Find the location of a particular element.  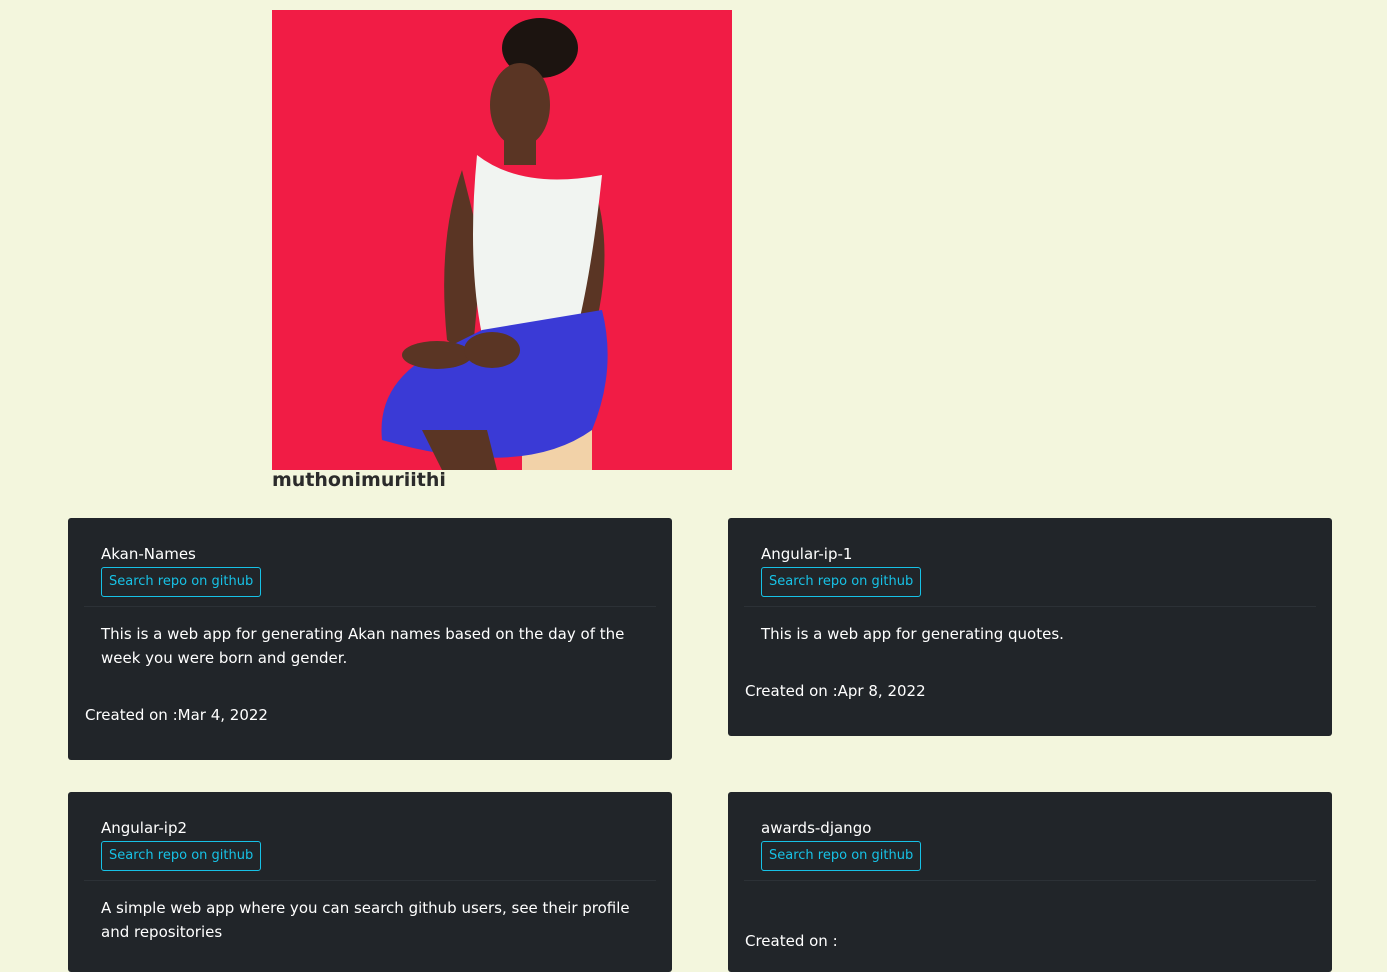

repo-name: awards-django is located at coordinates (816, 828).